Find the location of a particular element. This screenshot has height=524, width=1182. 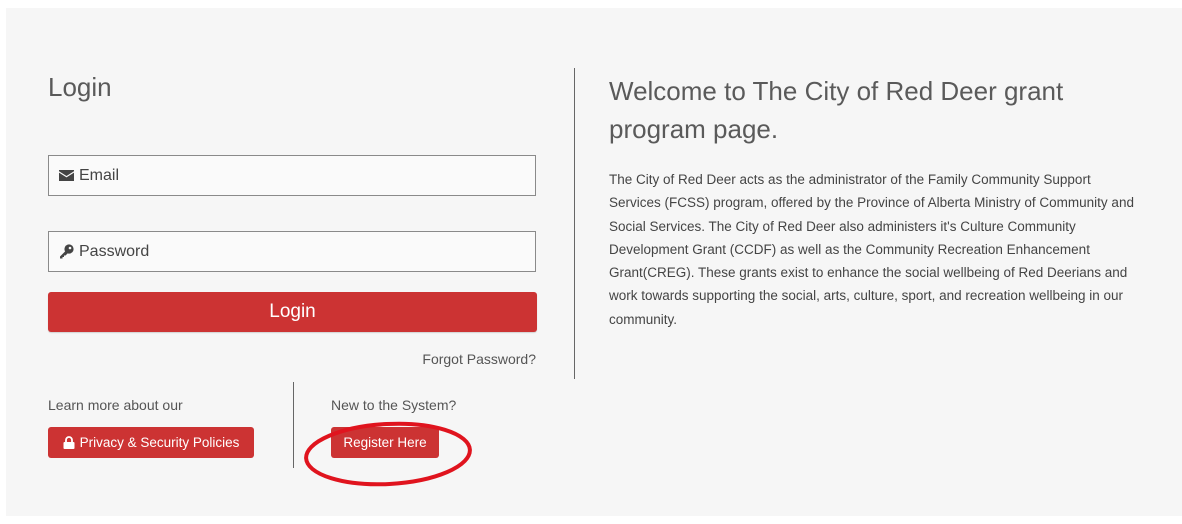

lock-icon is located at coordinates (69, 442).